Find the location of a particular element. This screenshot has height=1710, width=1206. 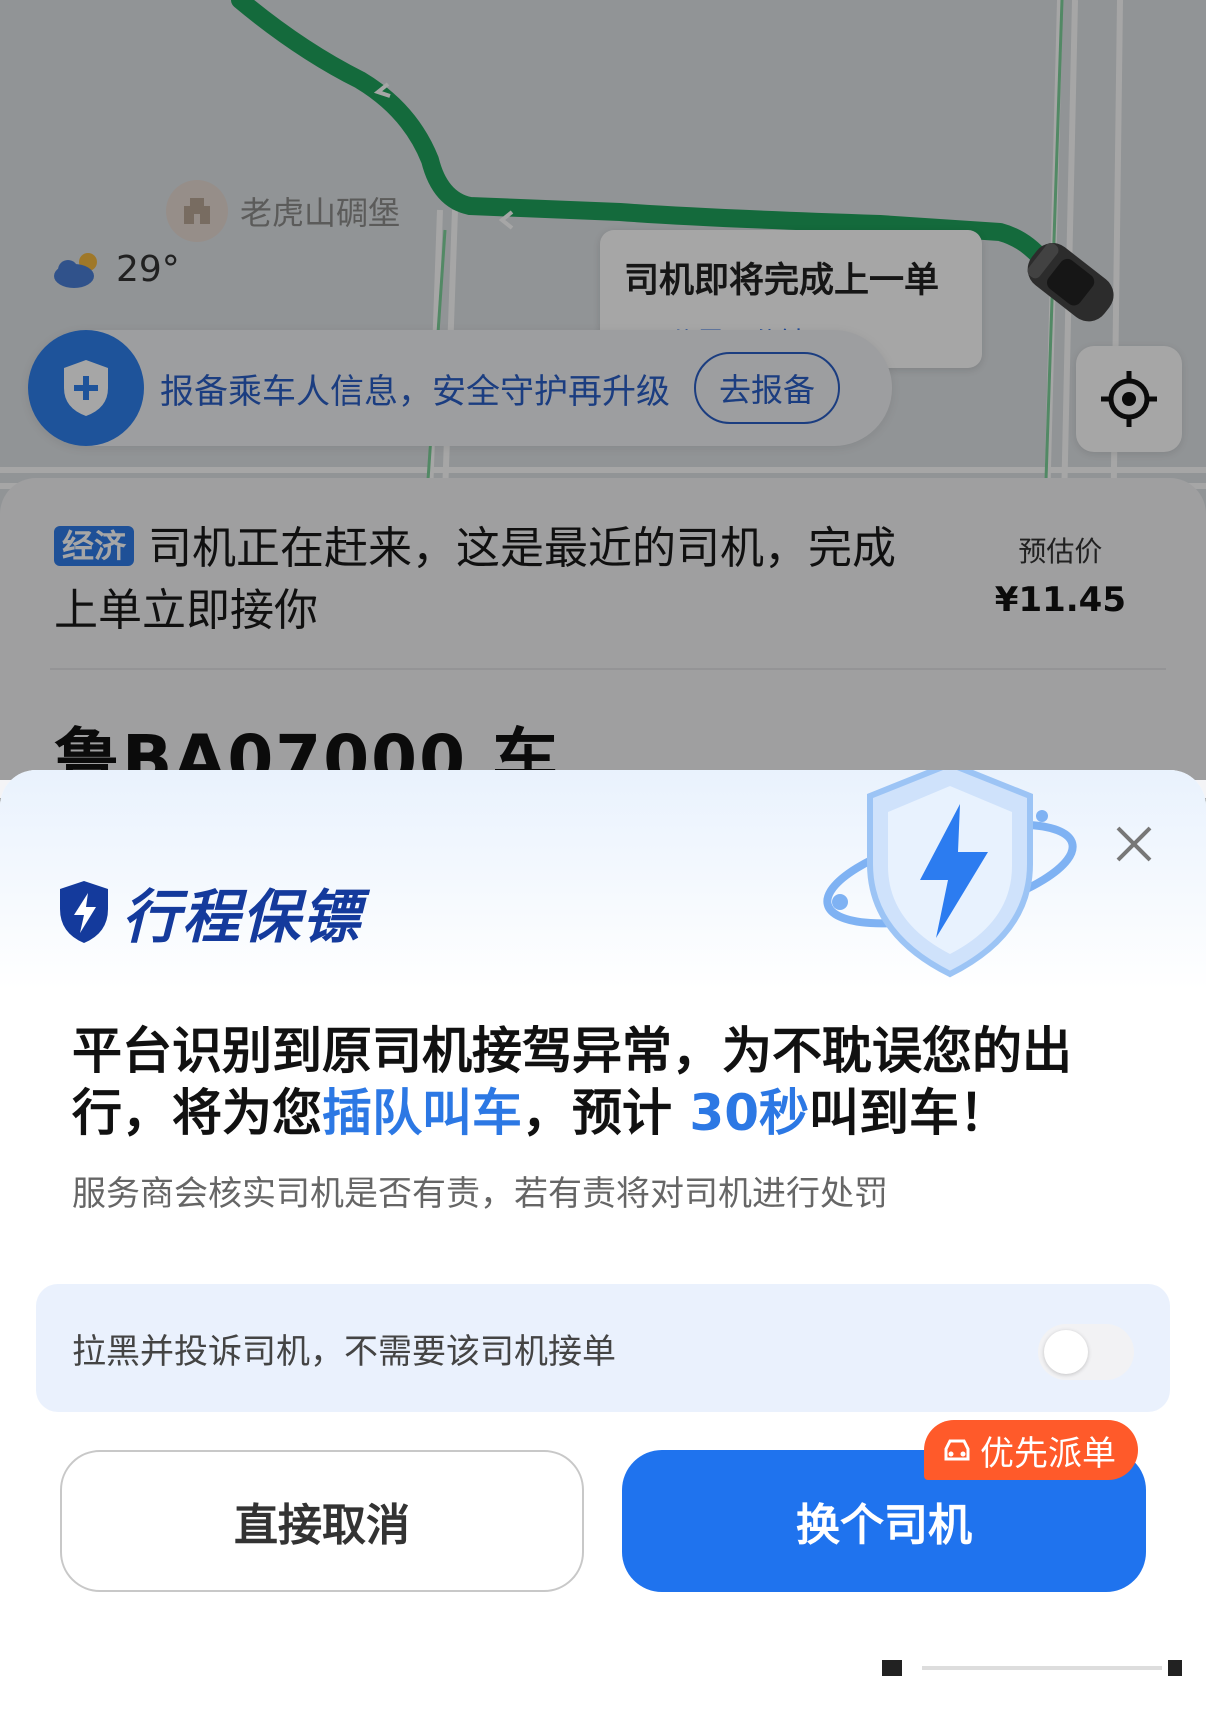

shield-lightning-icon is located at coordinates (950, 874).